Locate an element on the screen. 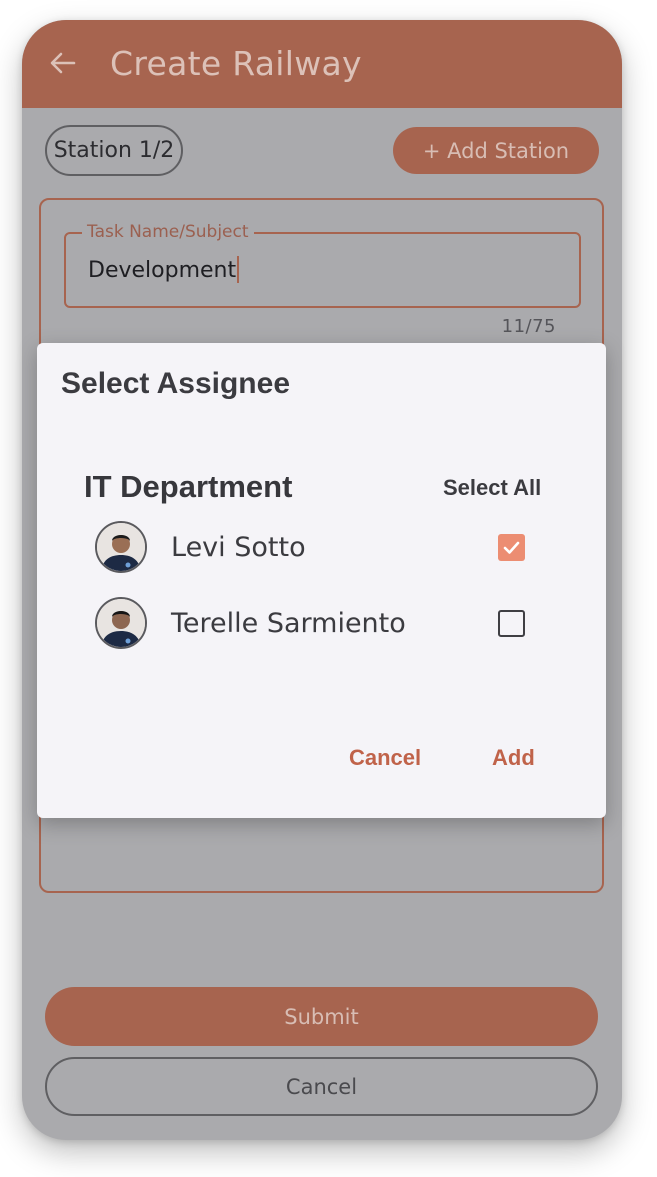  arrow-left-icon is located at coordinates (63, 63).